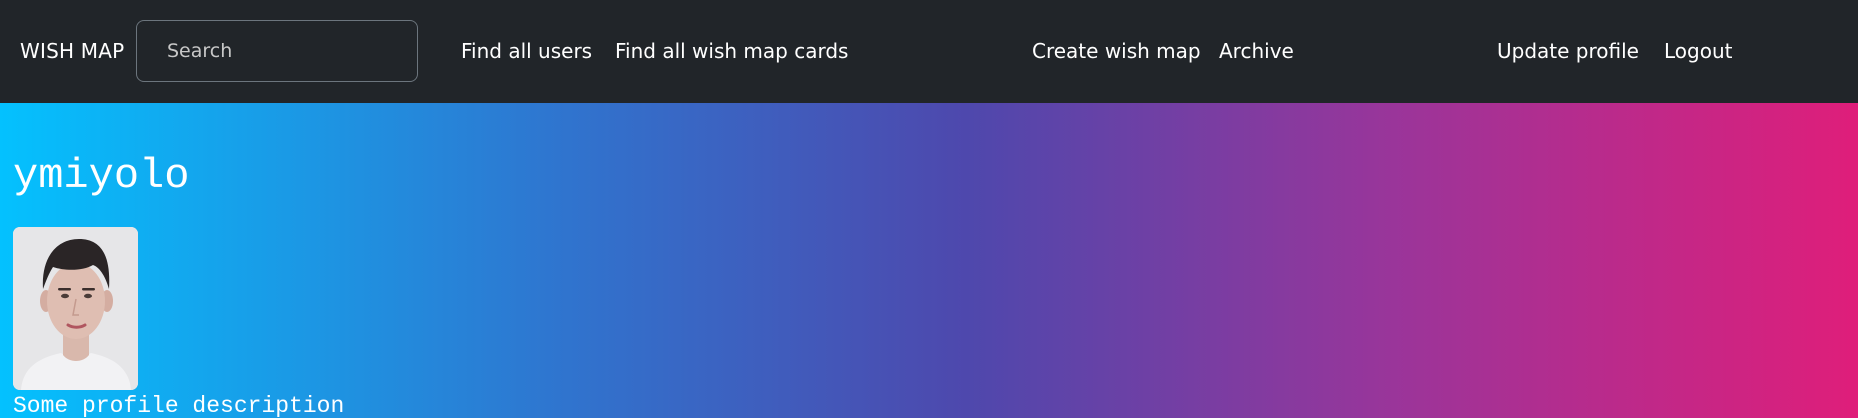 The width and height of the screenshot is (1858, 419). I want to click on brand-link: WISH MAP, so click(72, 51).